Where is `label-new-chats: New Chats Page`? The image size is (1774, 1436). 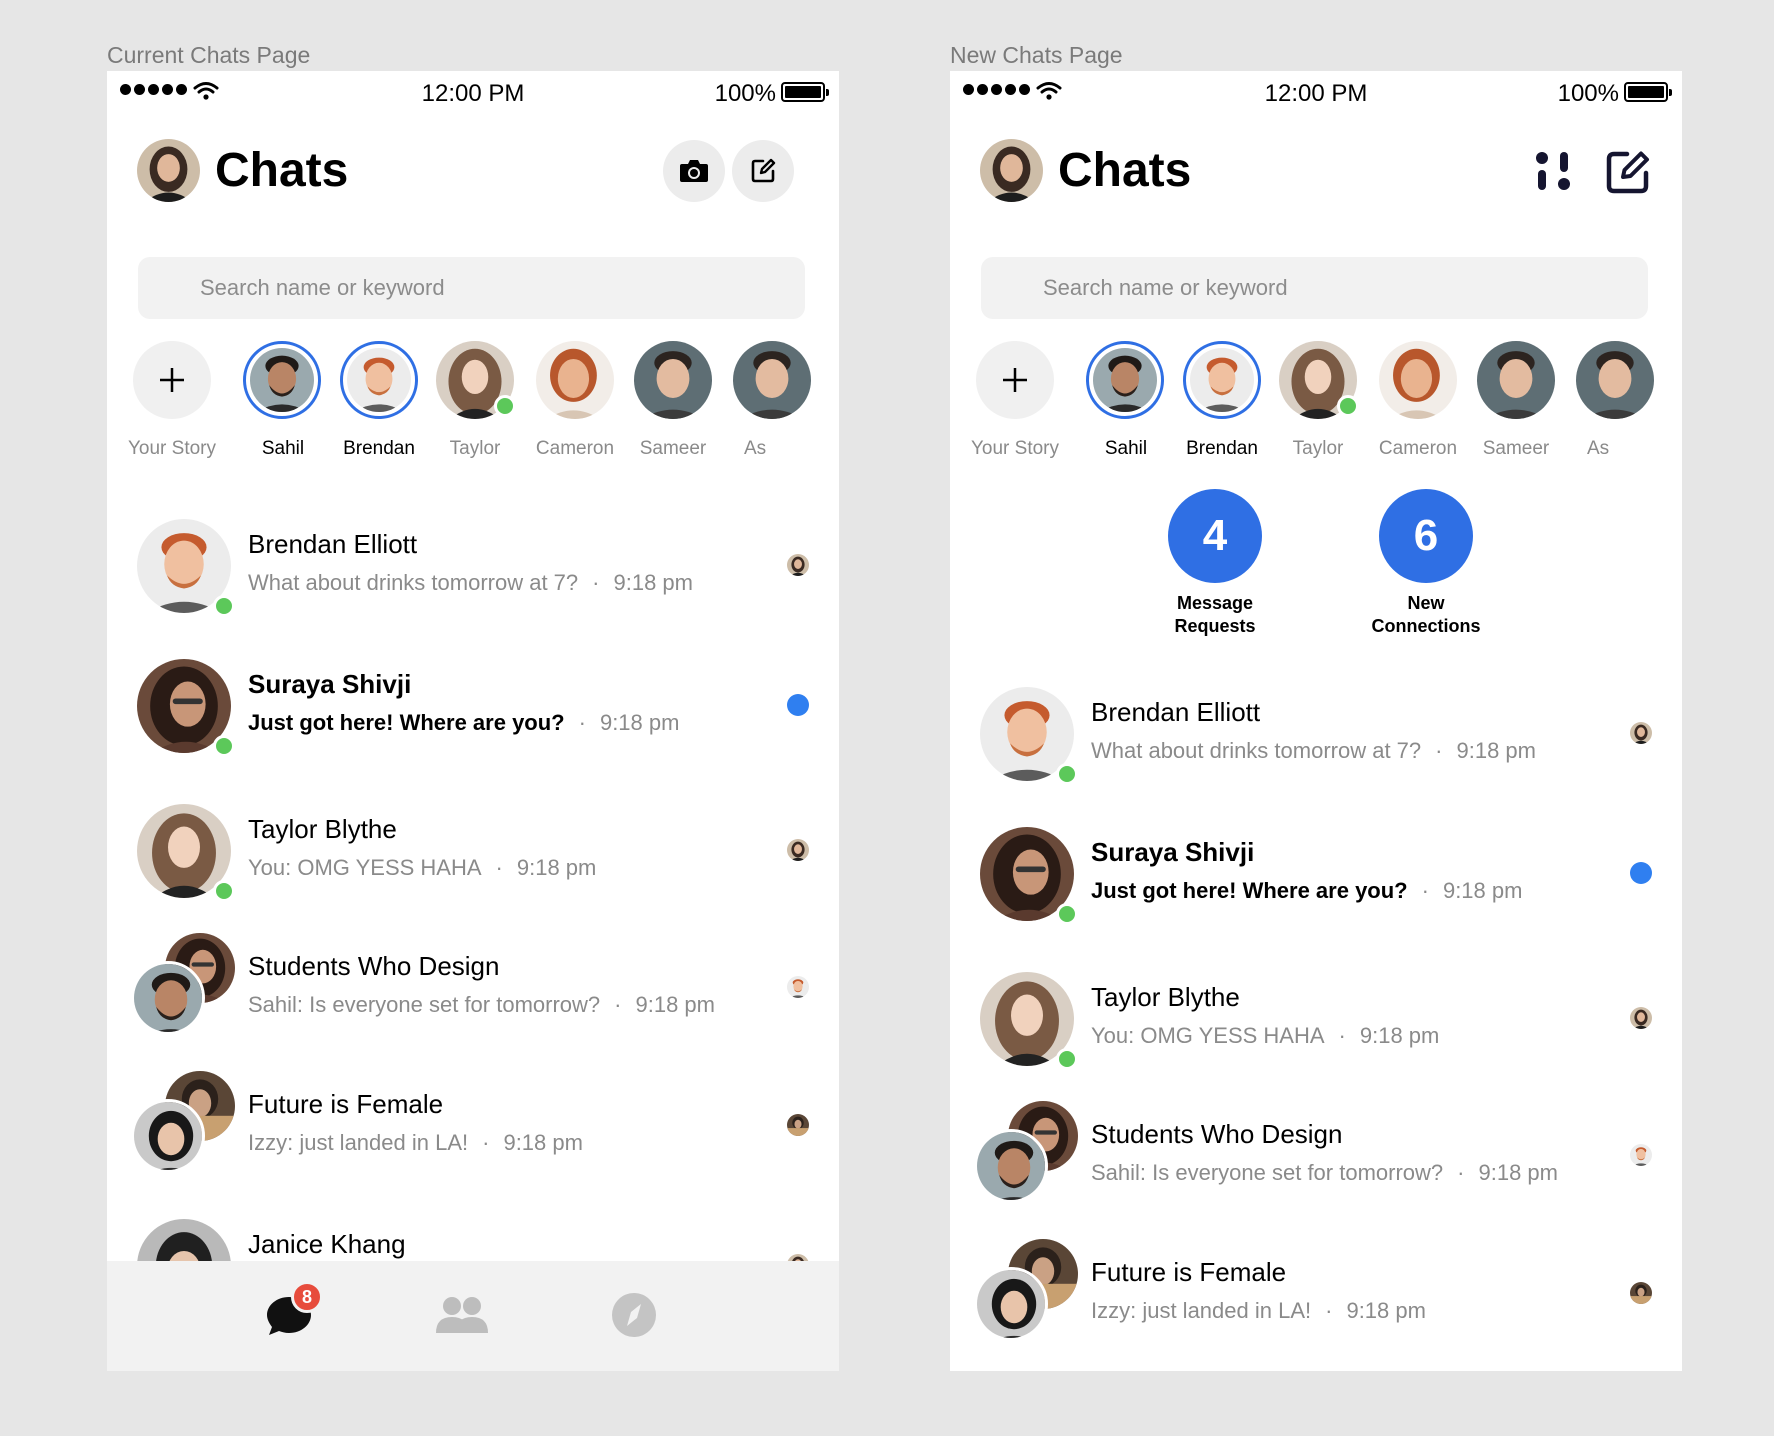
label-new-chats: New Chats Page is located at coordinates (1036, 55).